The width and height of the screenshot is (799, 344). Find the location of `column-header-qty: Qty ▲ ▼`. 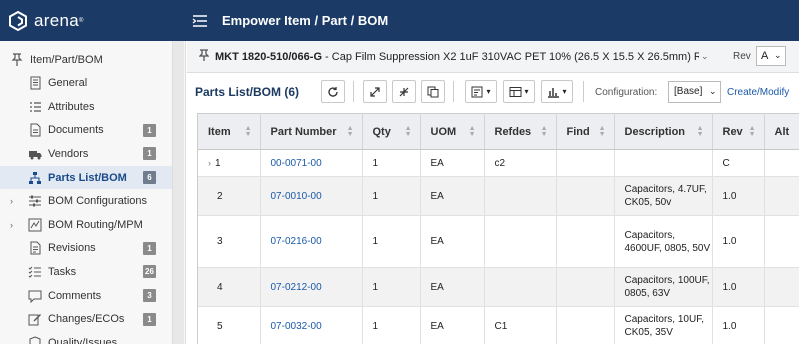

column-header-qty: Qty ▲ ▼ is located at coordinates (391, 131).